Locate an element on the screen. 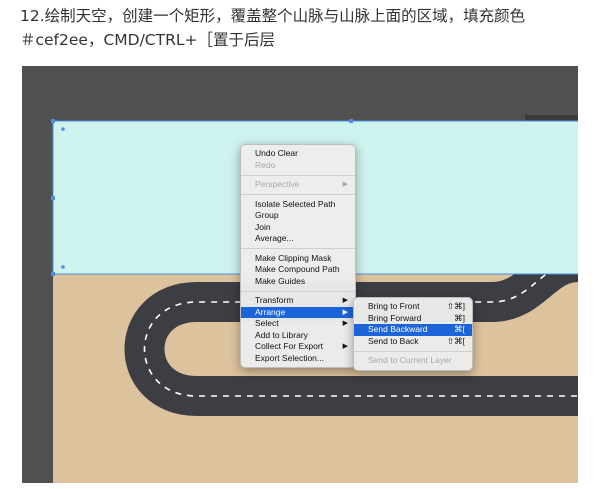 The image size is (600, 489). caption-line-1: 12.绘制天空，创建一个矩形，覆盖整个山脉与山脉上面的区域，填充颜色 is located at coordinates (273, 16).